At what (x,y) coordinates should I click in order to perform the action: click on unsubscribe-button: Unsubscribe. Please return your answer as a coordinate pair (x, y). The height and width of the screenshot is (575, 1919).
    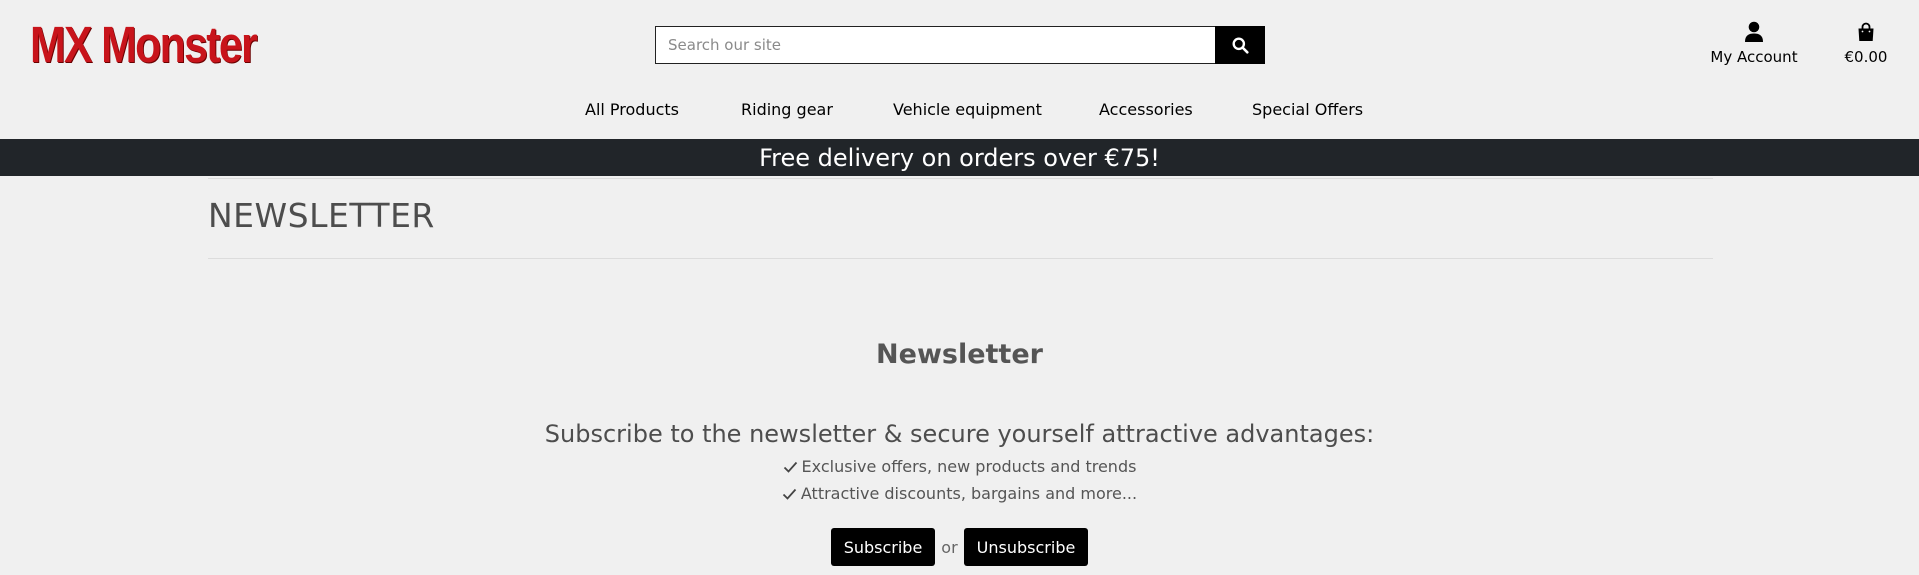
    Looking at the image, I should click on (1026, 547).